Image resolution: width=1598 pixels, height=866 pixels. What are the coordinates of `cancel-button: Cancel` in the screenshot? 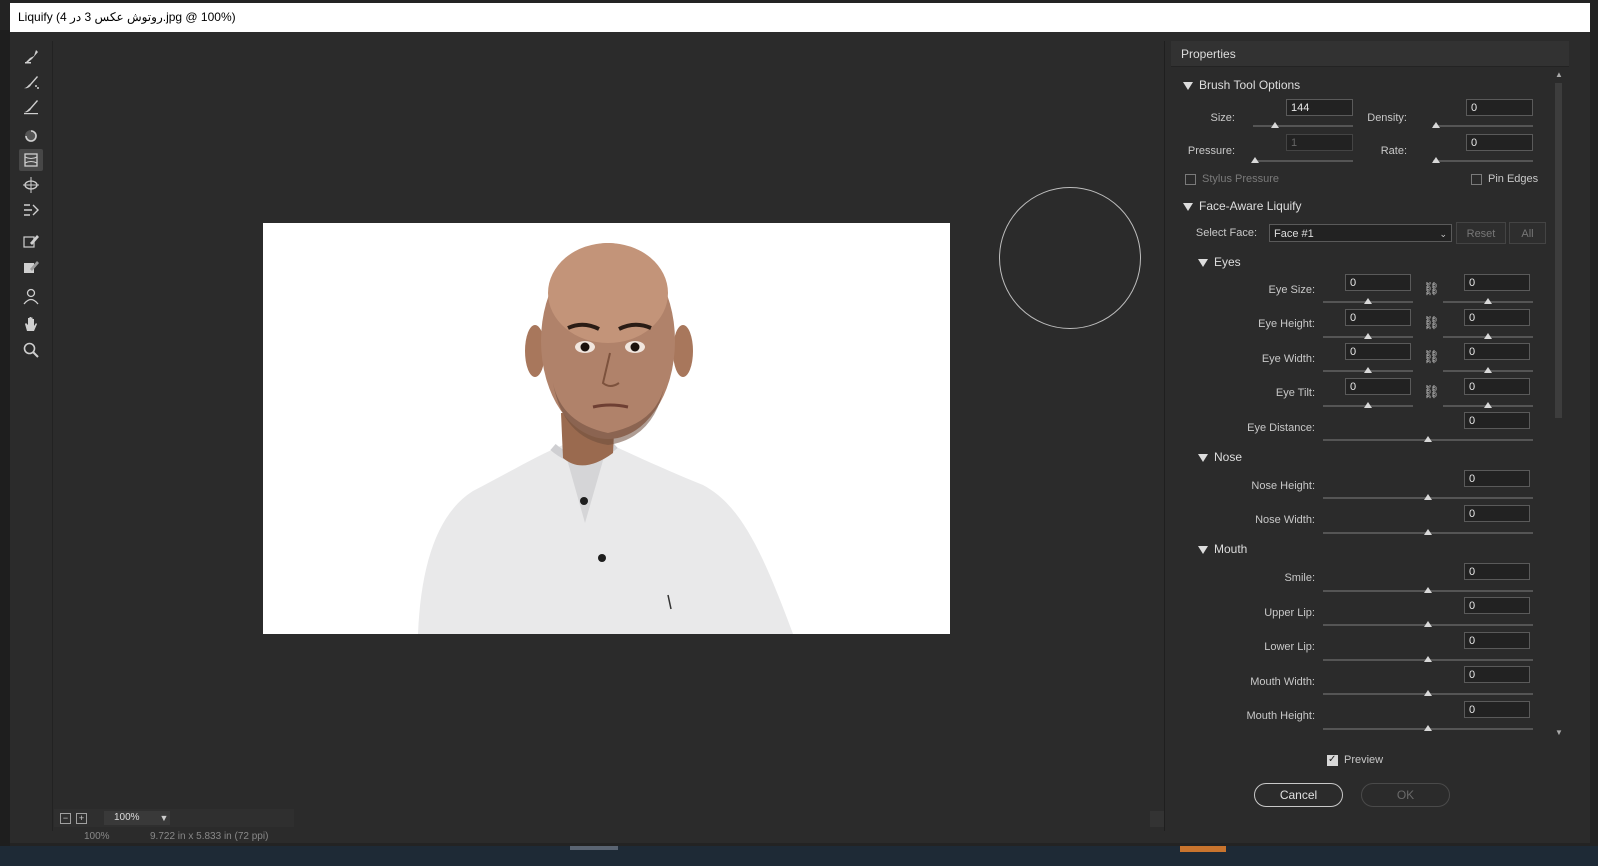 It's located at (1298, 795).